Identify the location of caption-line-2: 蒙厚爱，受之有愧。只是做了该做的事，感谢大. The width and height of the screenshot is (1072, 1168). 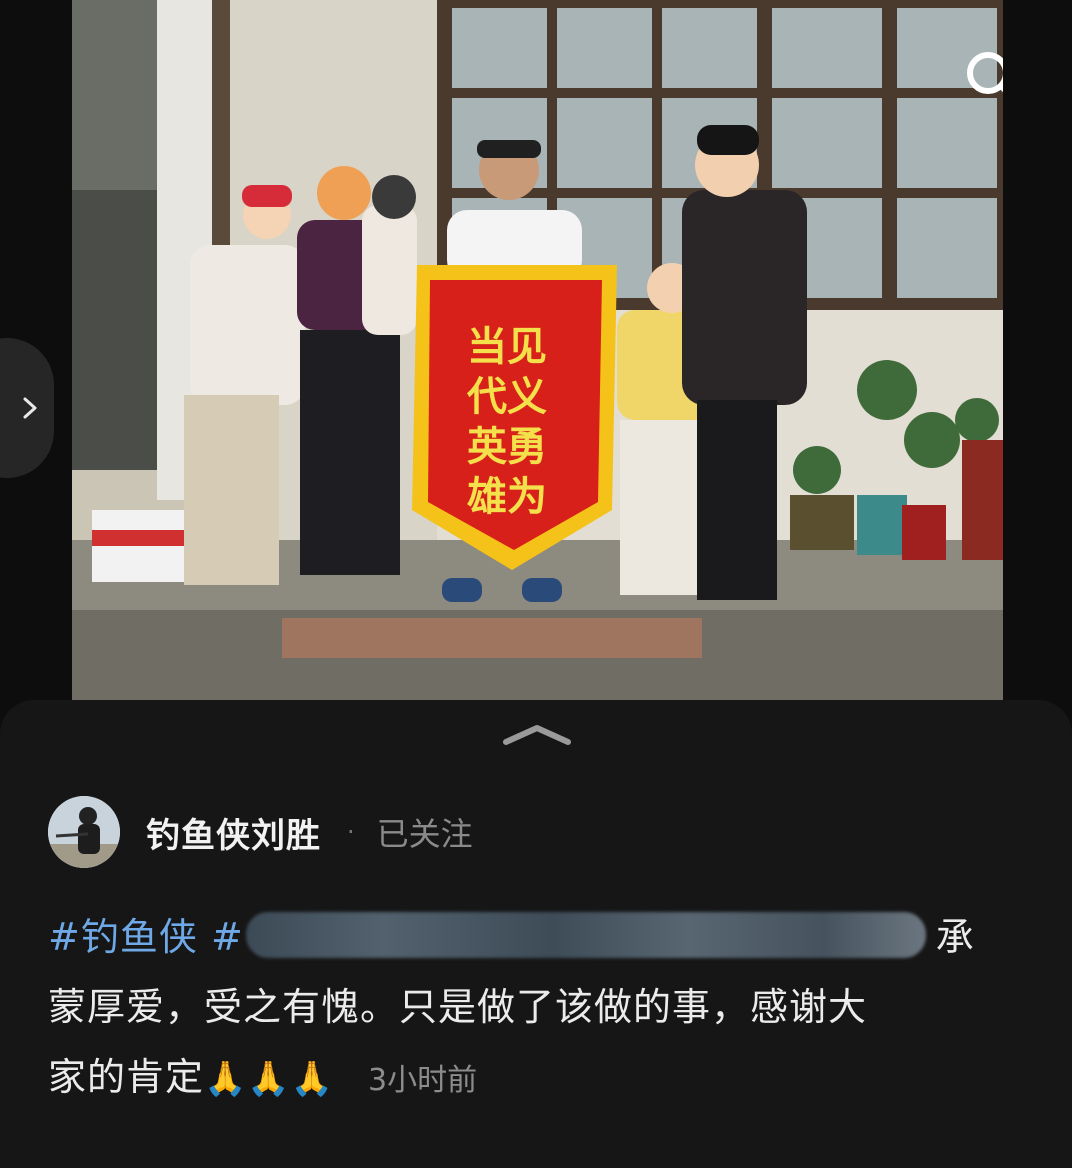
(458, 1007).